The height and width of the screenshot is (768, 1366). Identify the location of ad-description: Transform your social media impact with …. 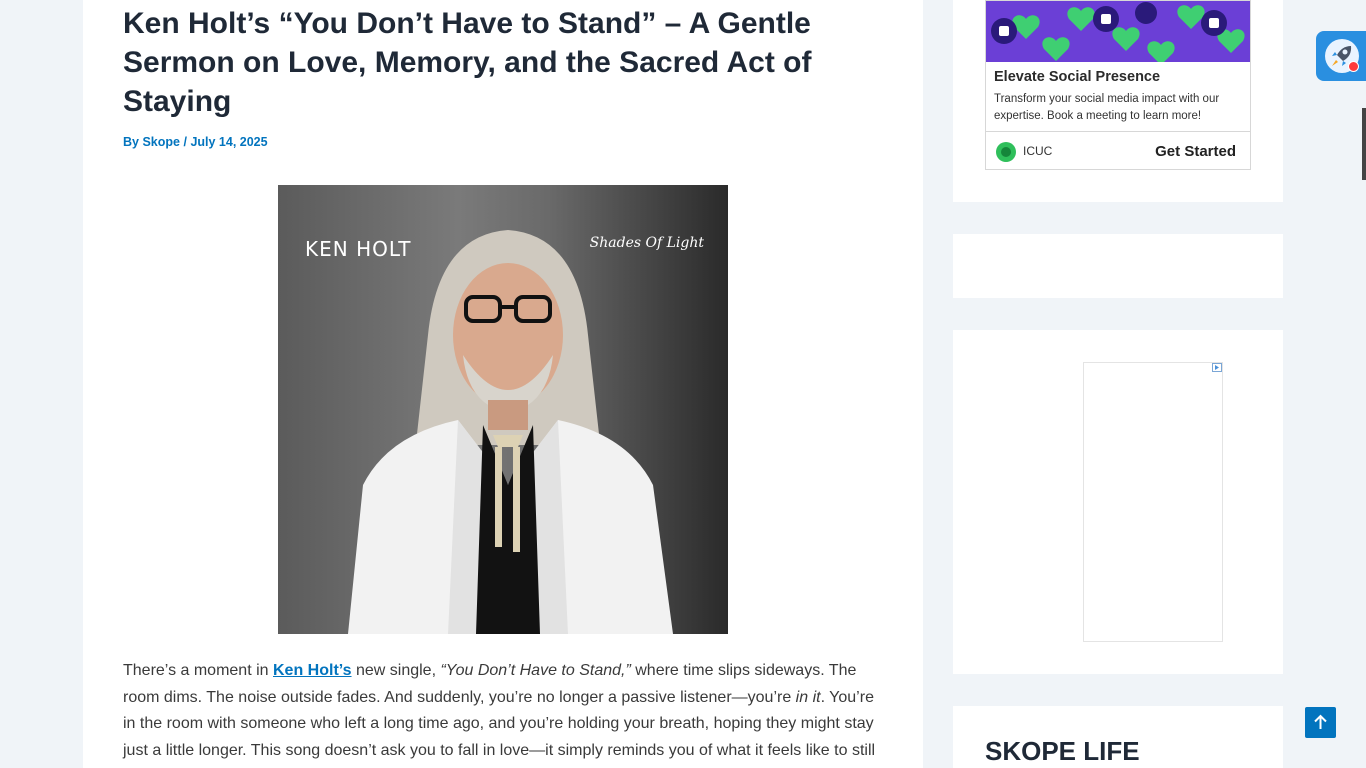
(1107, 107).